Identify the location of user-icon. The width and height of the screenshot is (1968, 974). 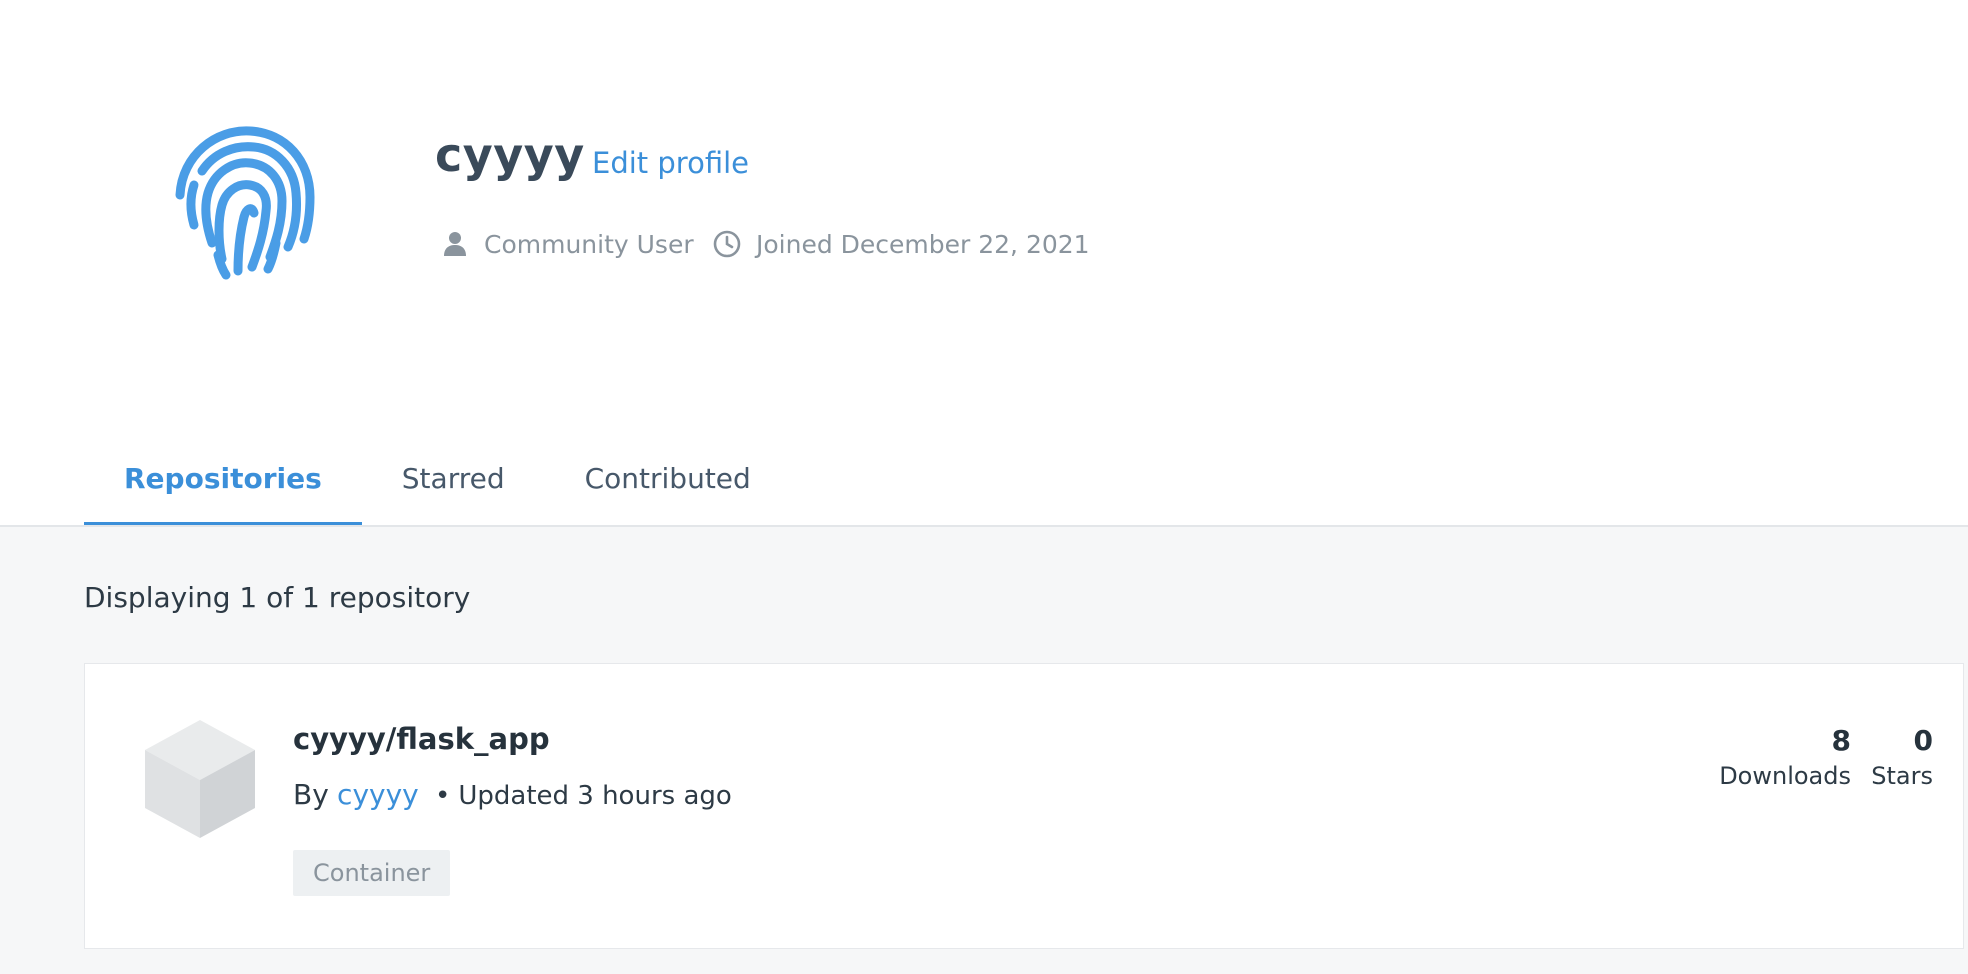
(455, 244).